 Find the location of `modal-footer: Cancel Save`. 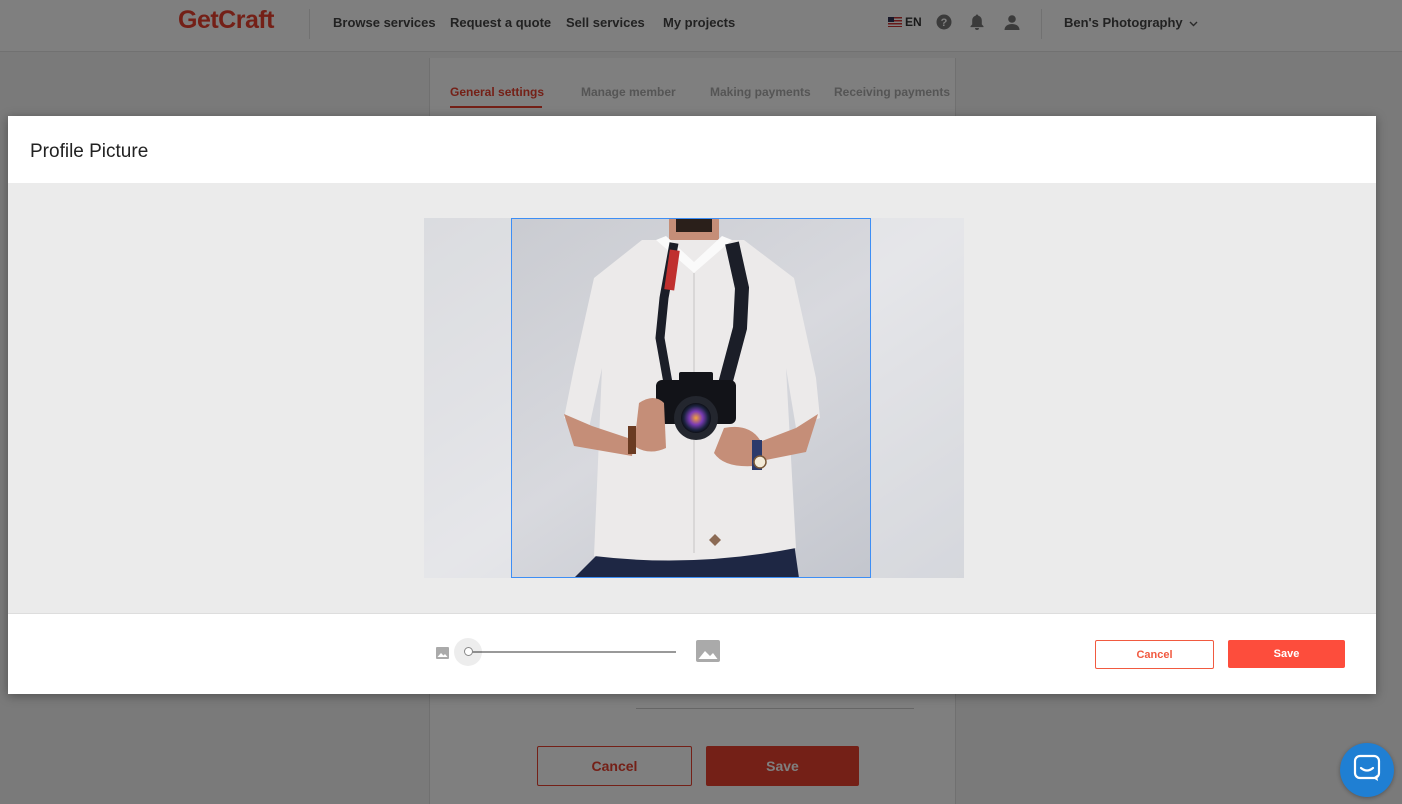

modal-footer: Cancel Save is located at coordinates (692, 653).